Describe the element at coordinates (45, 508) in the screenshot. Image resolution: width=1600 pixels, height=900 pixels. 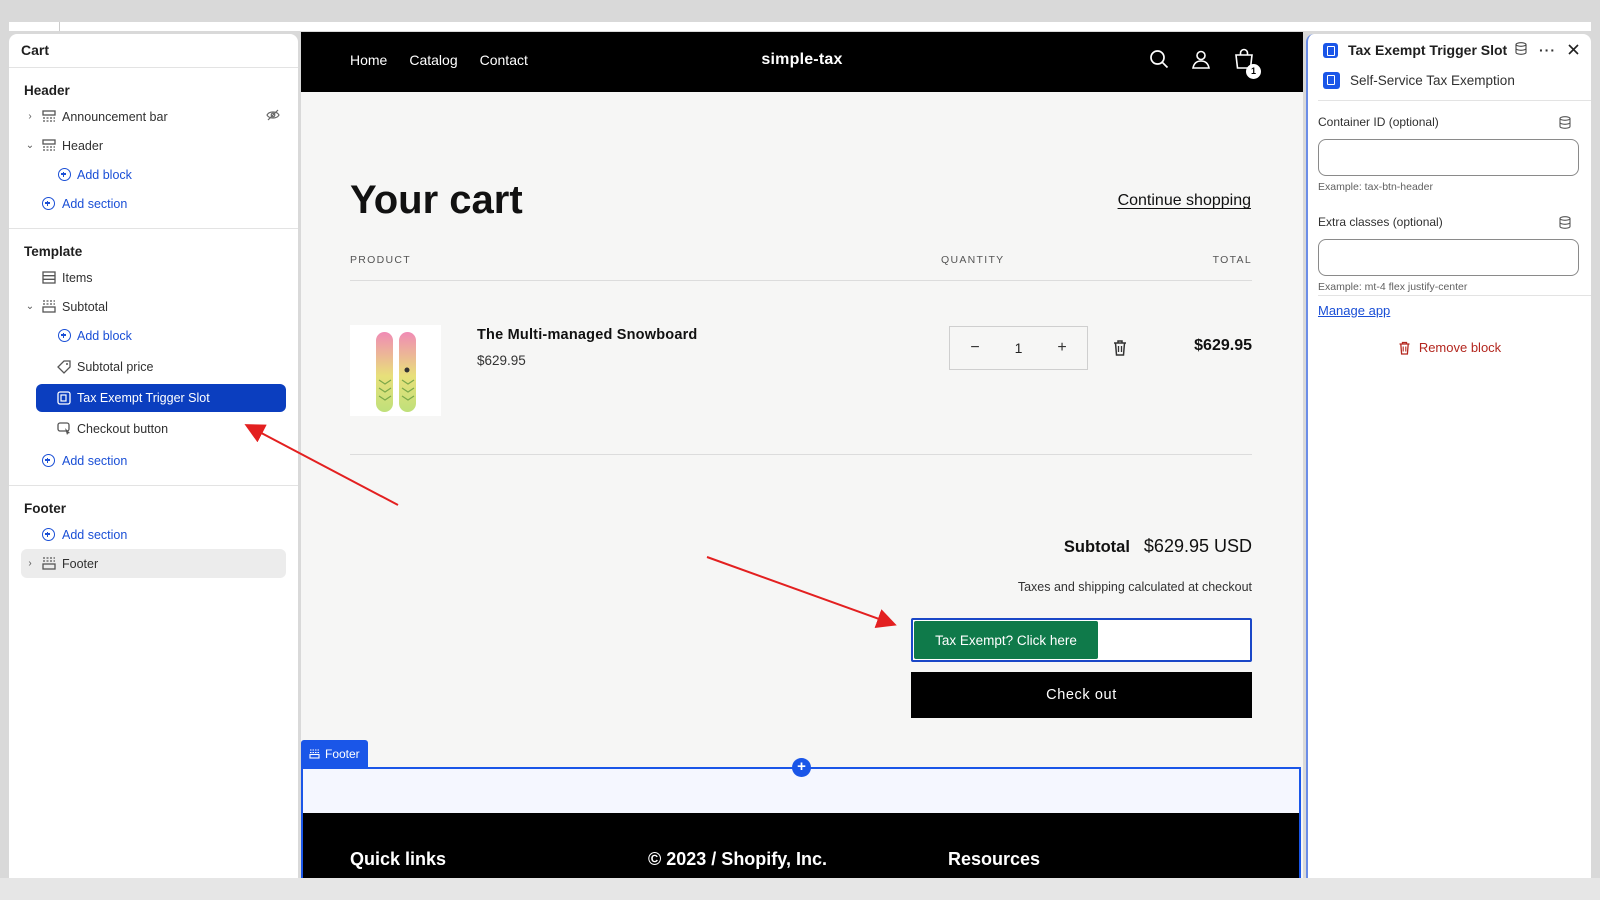
I see `footer-group-title: Footer` at that location.